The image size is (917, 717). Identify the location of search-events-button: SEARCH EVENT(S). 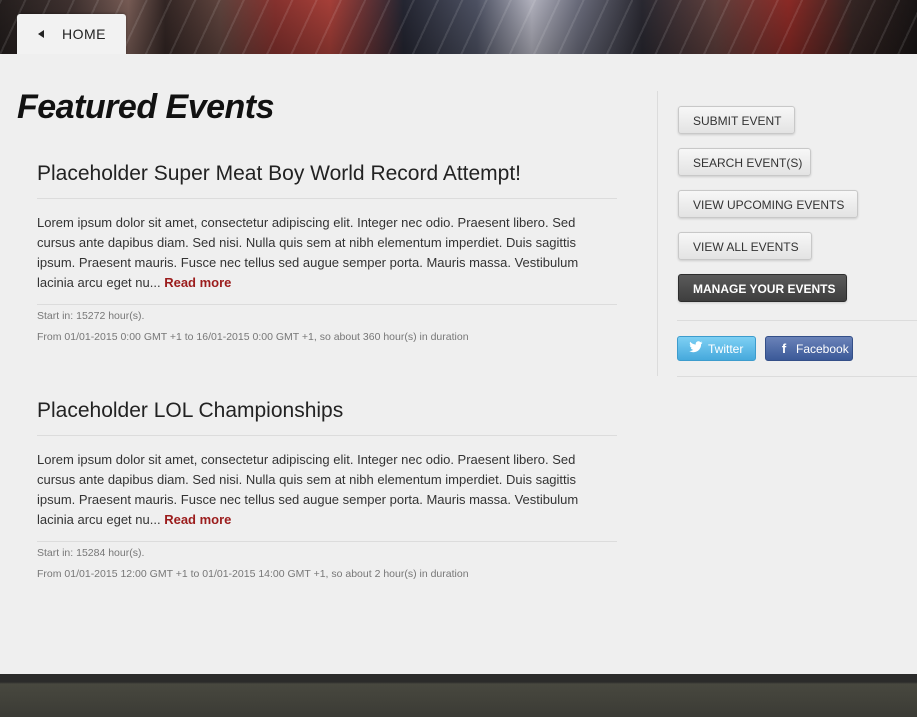
(744, 162).